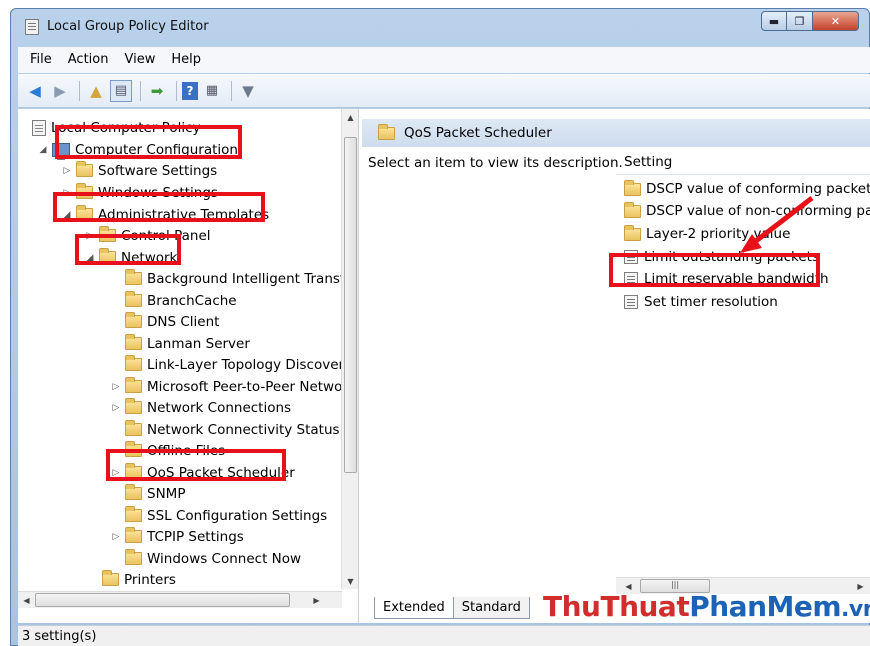  I want to click on watermark: ThuThuatPhanMem.vn, so click(706, 606).